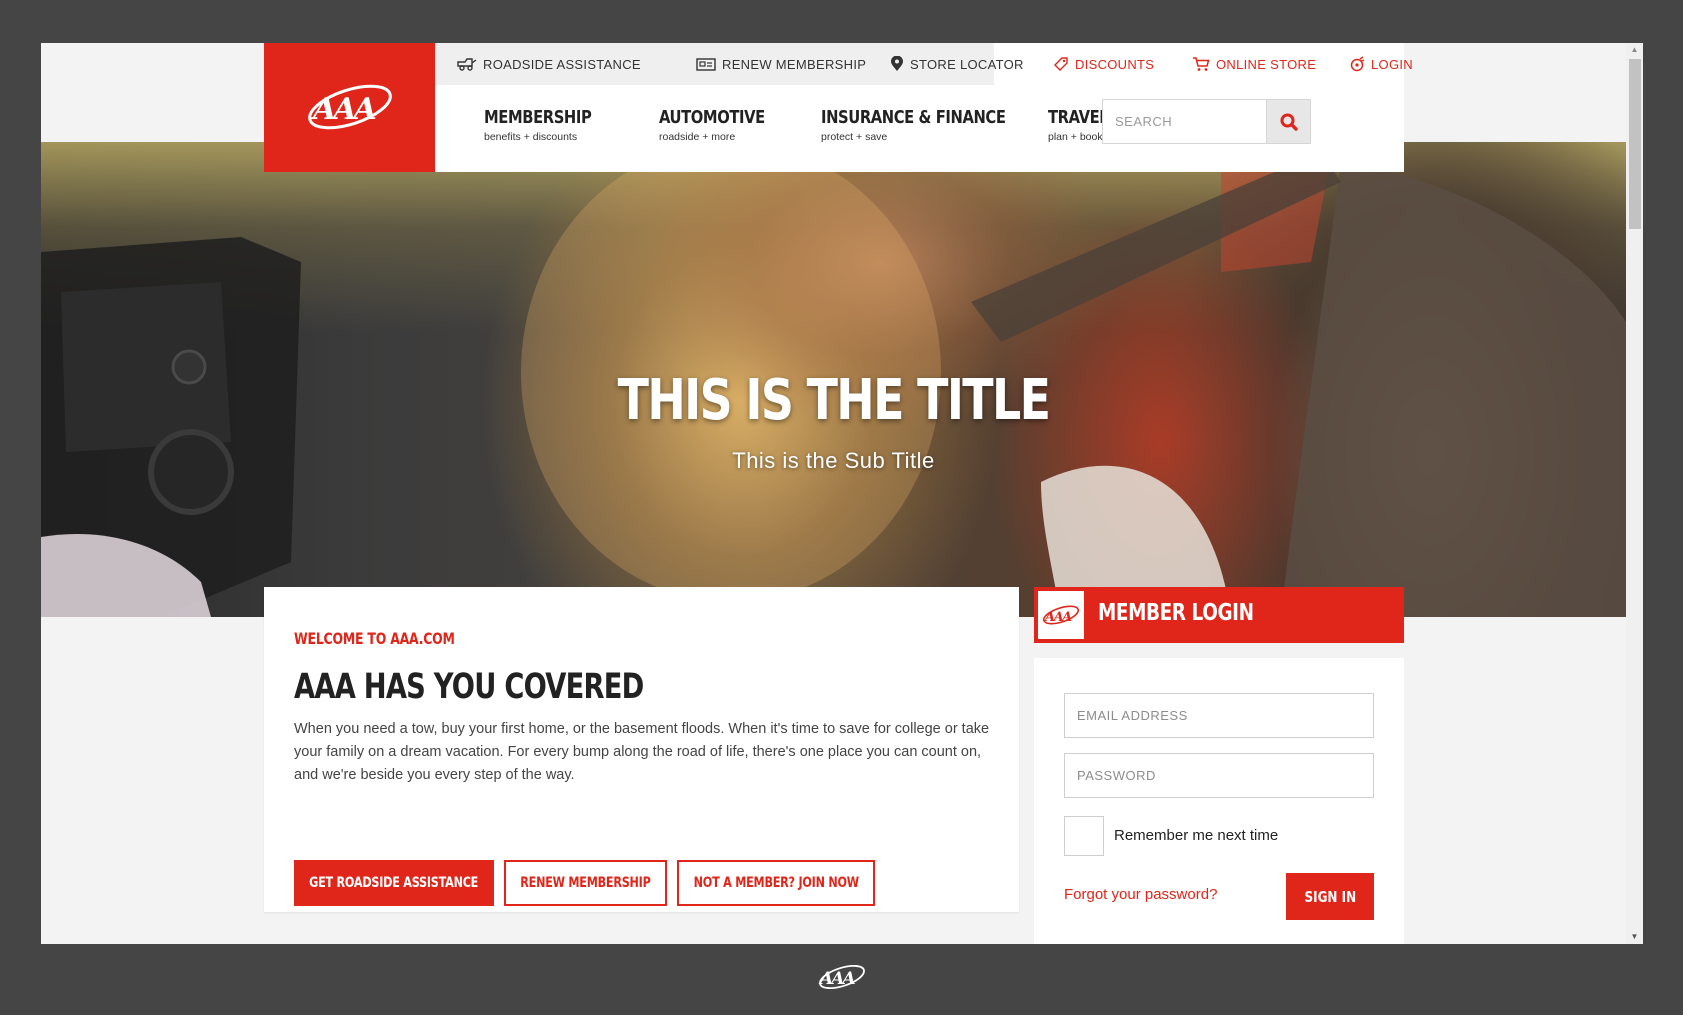  I want to click on site-header: AAA ROADSIDE ASSISTANCE RENEW MEMBERSHIP, so click(838, 107).